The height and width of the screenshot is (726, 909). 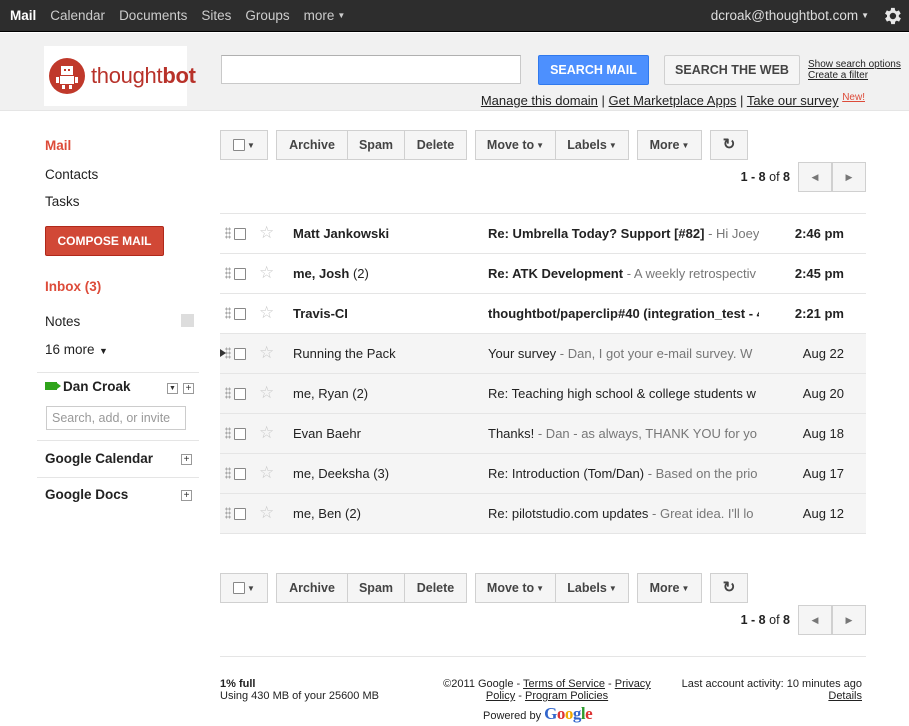 What do you see at coordinates (319, 15) in the screenshot?
I see `topnav-more-label: more` at bounding box center [319, 15].